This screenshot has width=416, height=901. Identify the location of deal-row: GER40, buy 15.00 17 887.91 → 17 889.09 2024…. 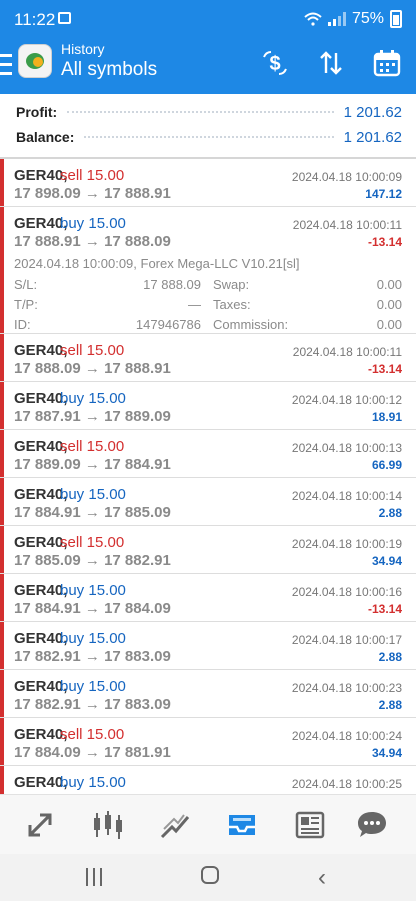
(208, 406).